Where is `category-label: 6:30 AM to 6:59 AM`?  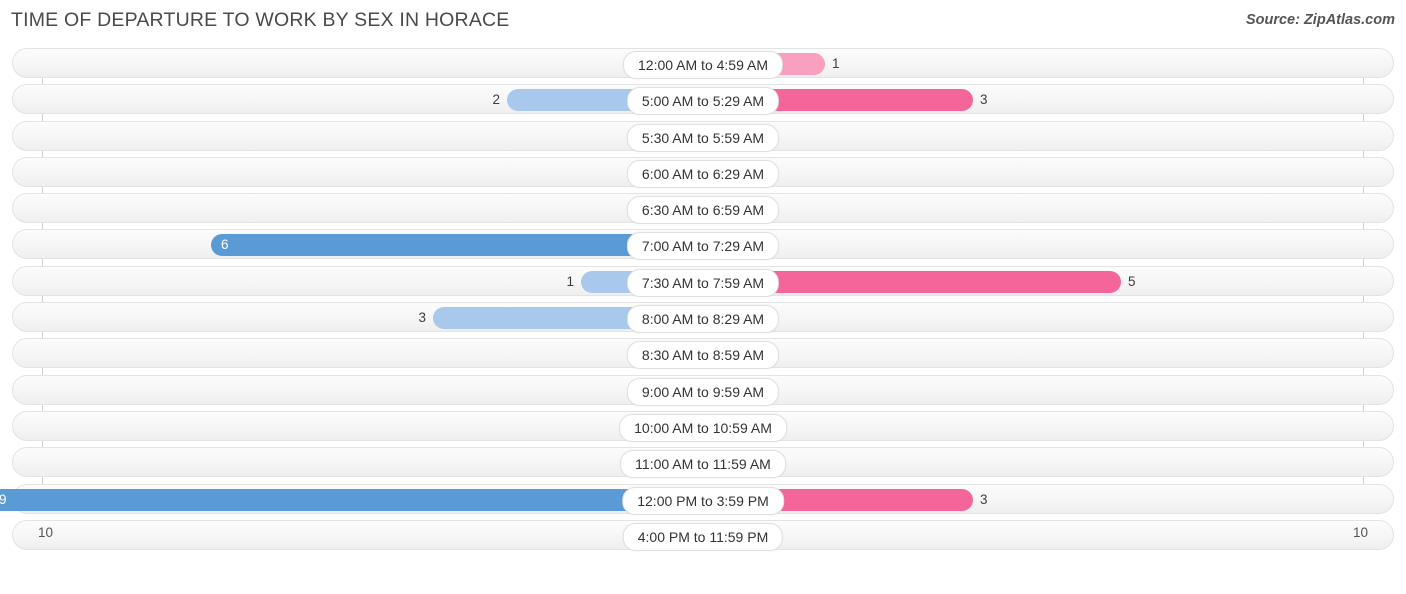
category-label: 6:30 AM to 6:59 AM is located at coordinates (703, 210).